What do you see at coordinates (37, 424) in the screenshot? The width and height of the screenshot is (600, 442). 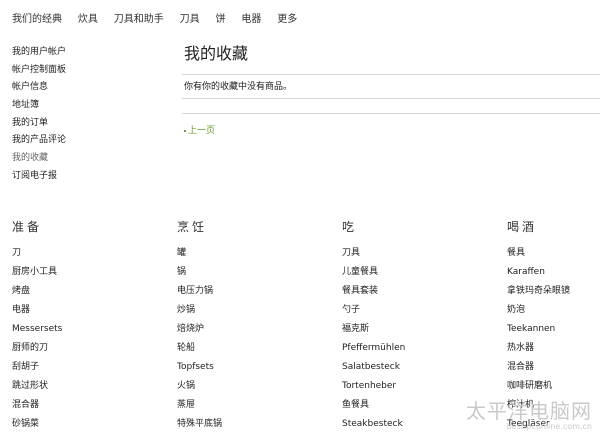 I see `footer-link: 砂锅菜` at bounding box center [37, 424].